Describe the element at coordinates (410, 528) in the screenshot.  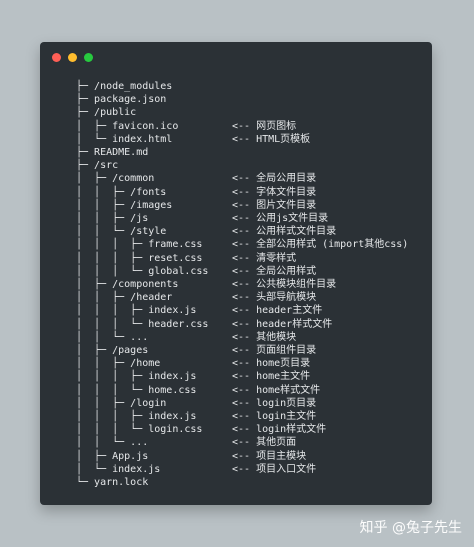
I see `watermark: 知乎 @兔子先生` at that location.